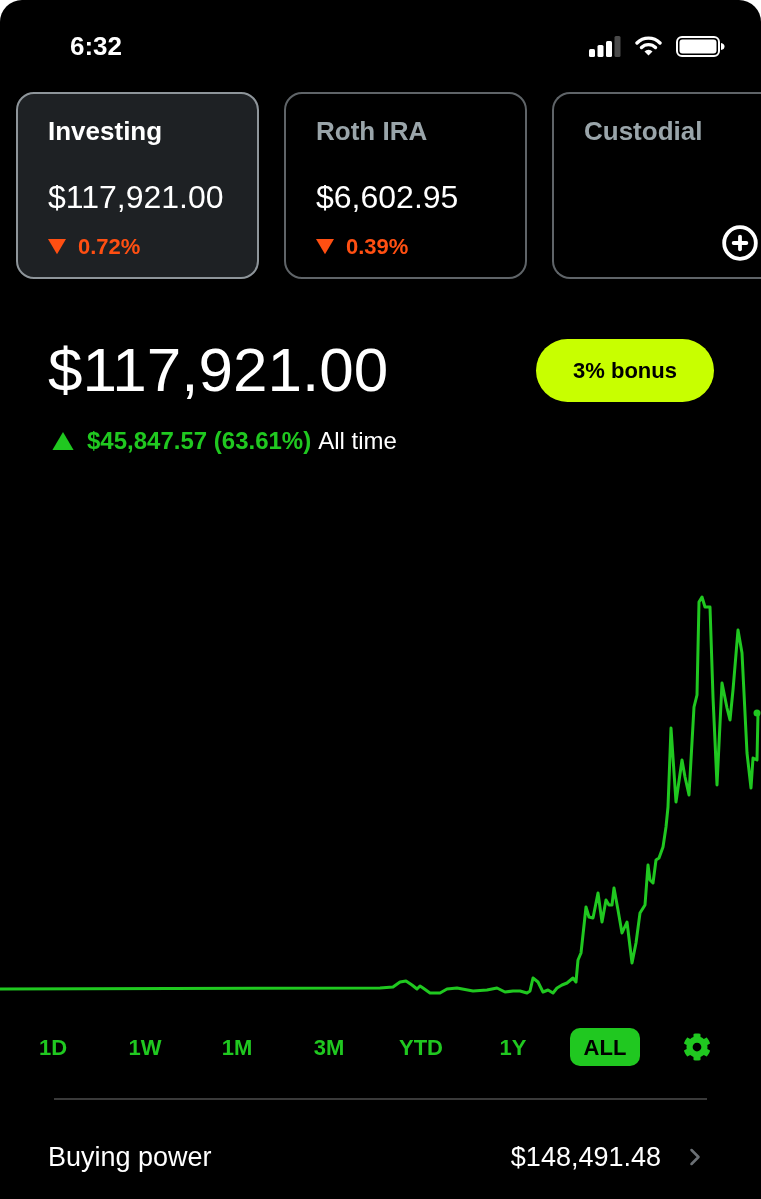  What do you see at coordinates (377, 247) in the screenshot?
I see `account-change: 0.39%` at bounding box center [377, 247].